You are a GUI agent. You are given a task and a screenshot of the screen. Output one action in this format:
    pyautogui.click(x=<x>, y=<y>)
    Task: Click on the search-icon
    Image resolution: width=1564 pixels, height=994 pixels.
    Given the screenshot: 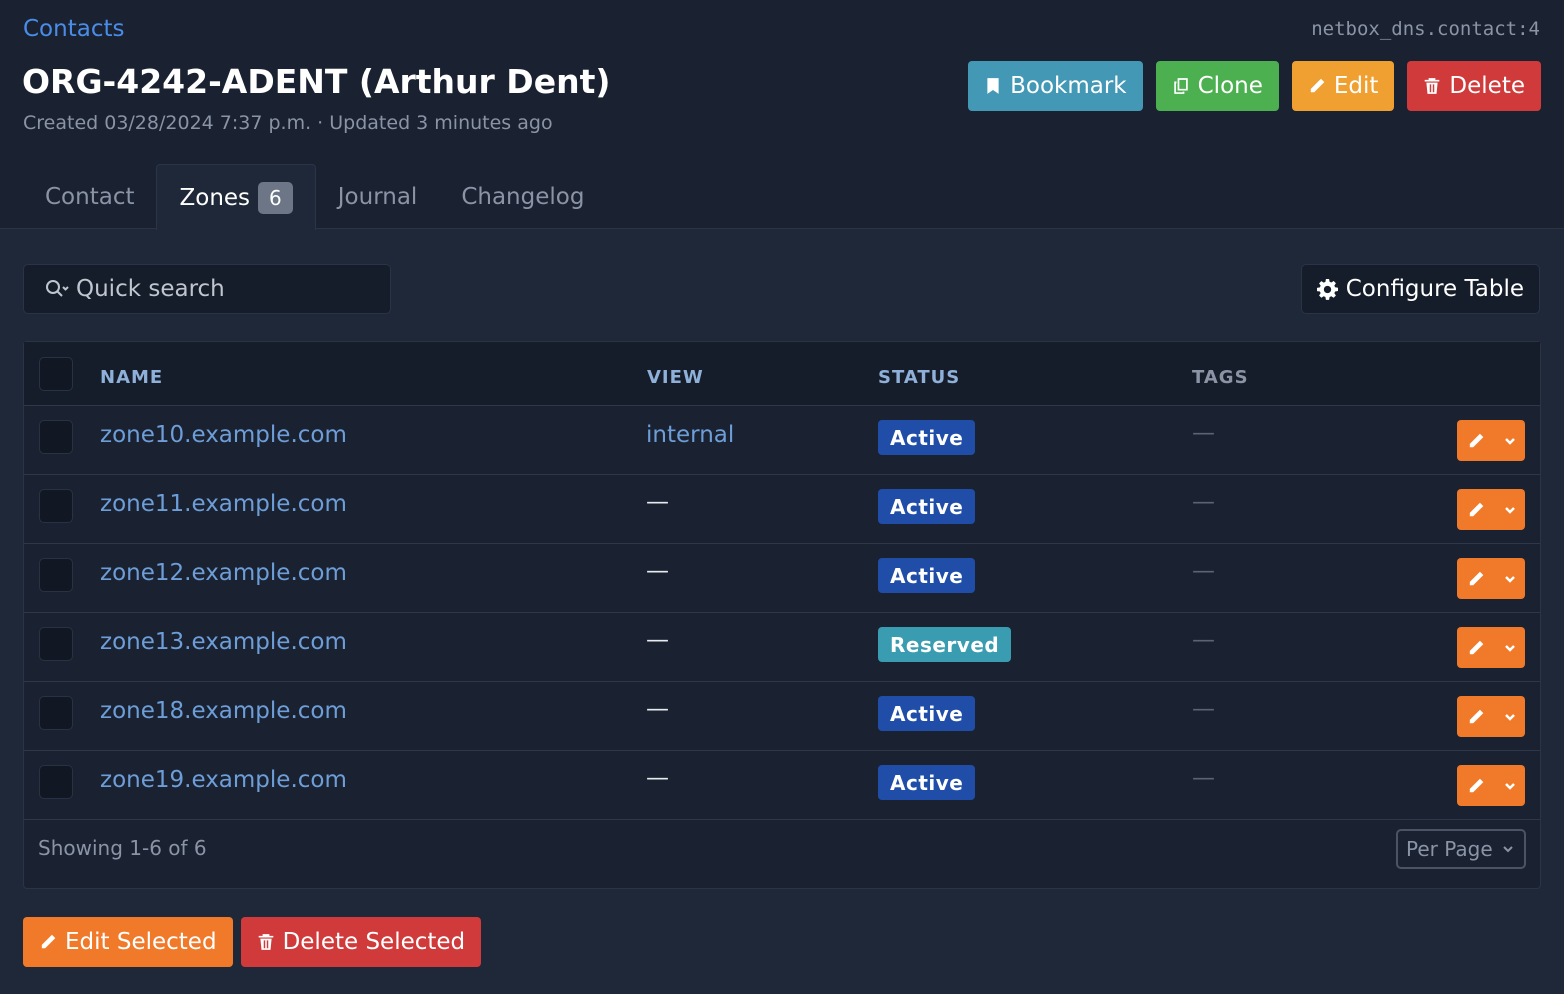 What is the action you would take?
    pyautogui.click(x=57, y=288)
    